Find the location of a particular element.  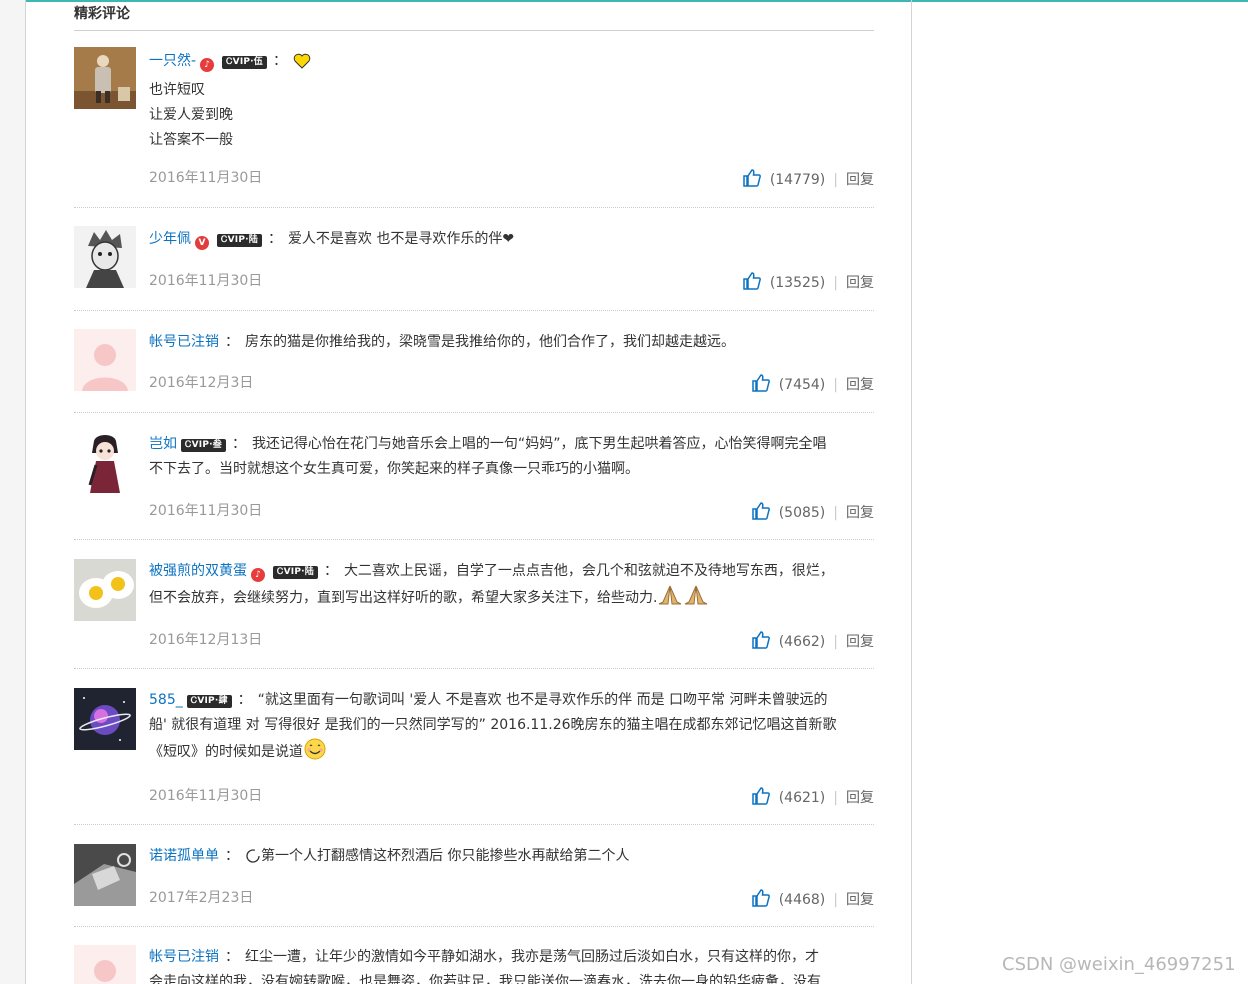

comment-text: 第一个人打翻感情这杯烈酒后 你只能掺些水再献给第二个人 is located at coordinates (445, 856).